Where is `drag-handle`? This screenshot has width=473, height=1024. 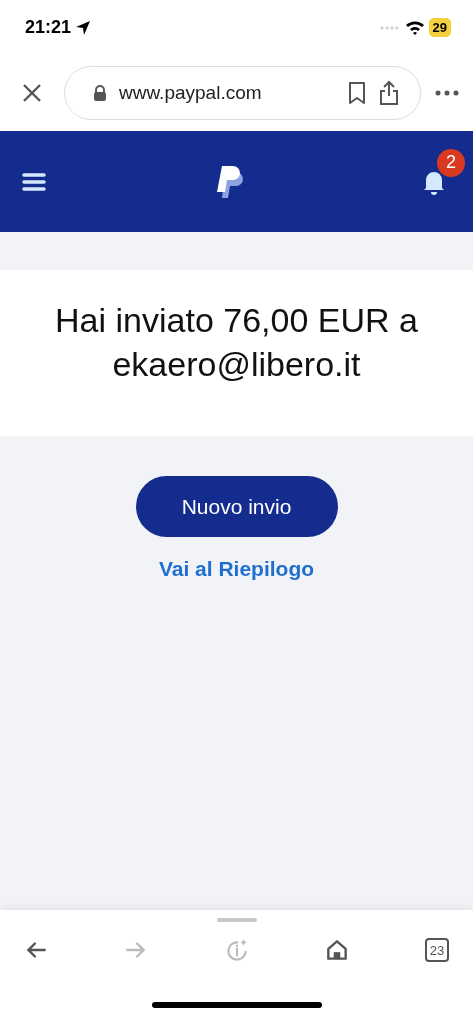 drag-handle is located at coordinates (236, 920).